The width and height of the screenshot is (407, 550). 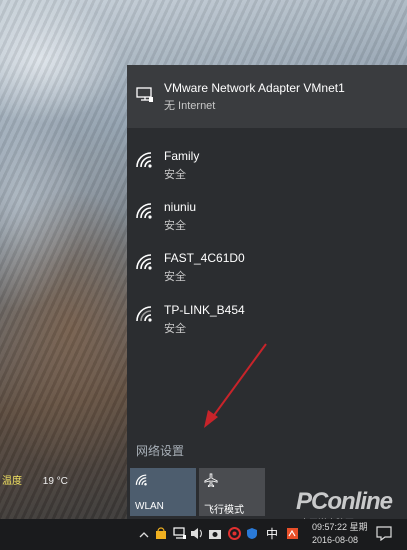 What do you see at coordinates (267, 96) in the screenshot?
I see `network-adapter-item: VMware Network Adapter VMnet1 无 Internet` at bounding box center [267, 96].